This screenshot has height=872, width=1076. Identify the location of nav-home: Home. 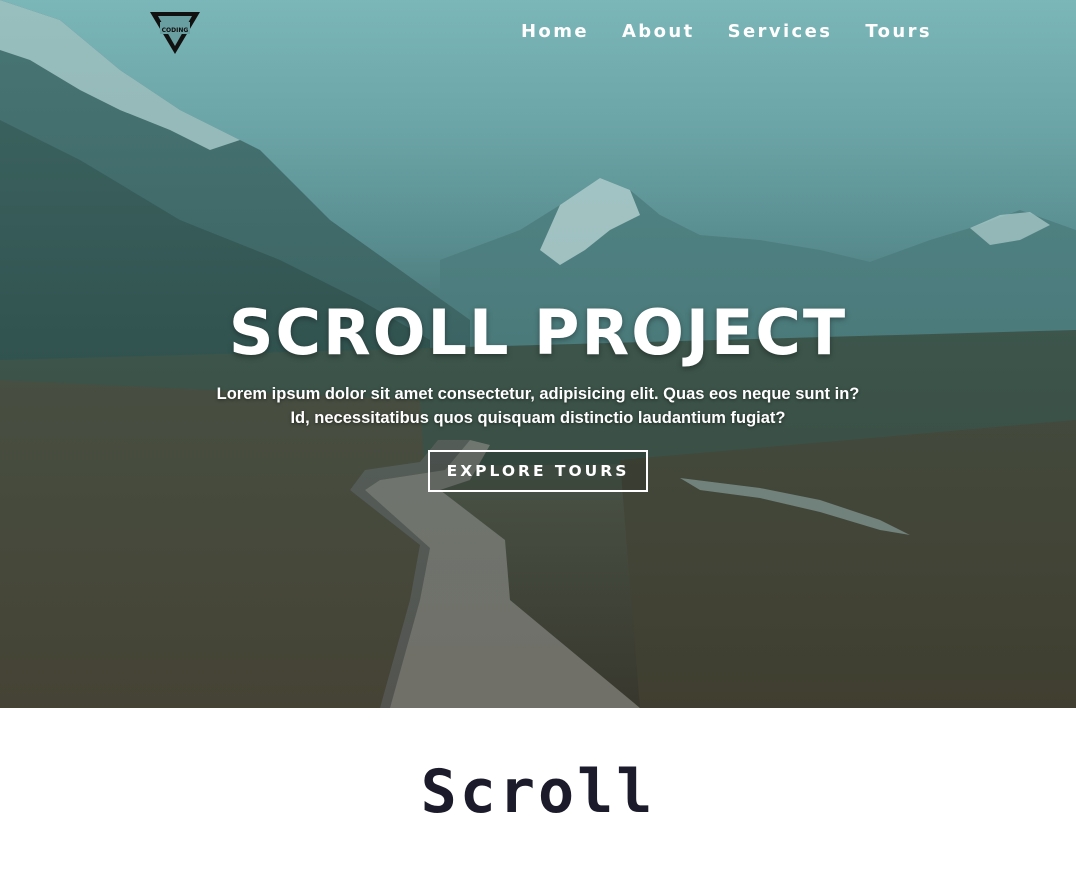
(555, 31).